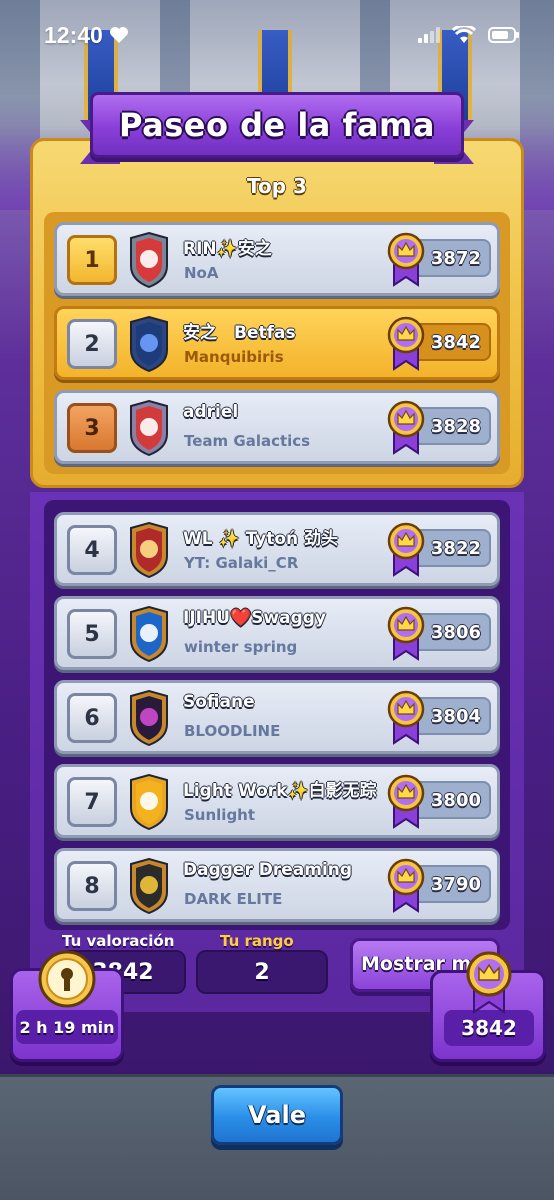 Image resolution: width=554 pixels, height=1200 pixels. What do you see at coordinates (92, 428) in the screenshot?
I see `rank-number: 3` at bounding box center [92, 428].